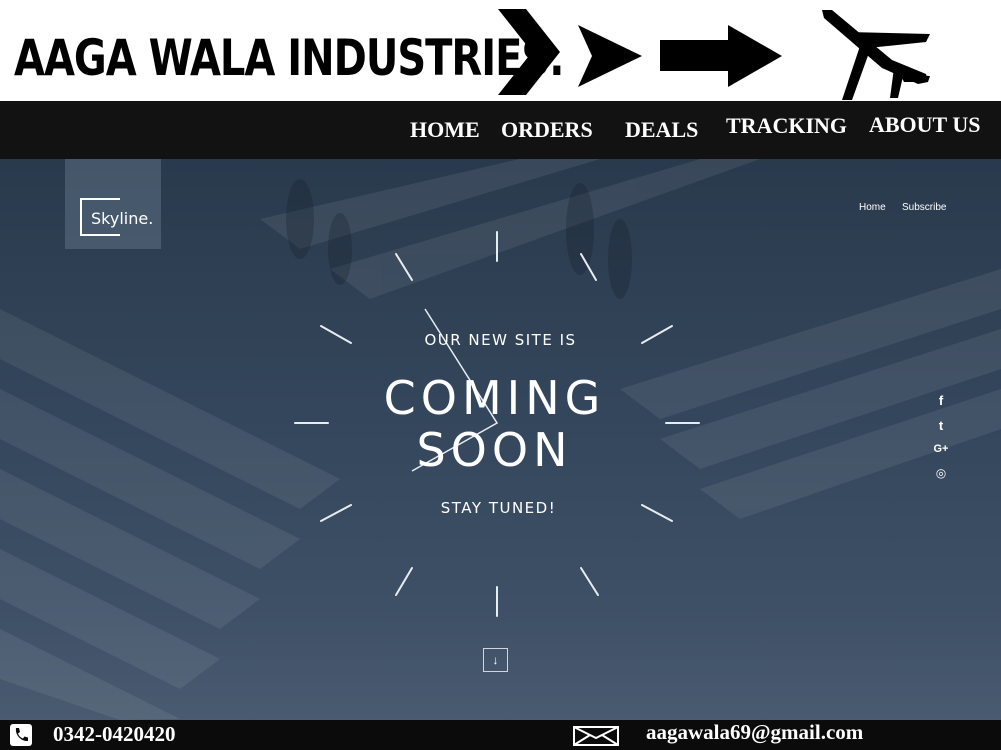  I want to click on hero-headline-soon: SOON, so click(494, 450).